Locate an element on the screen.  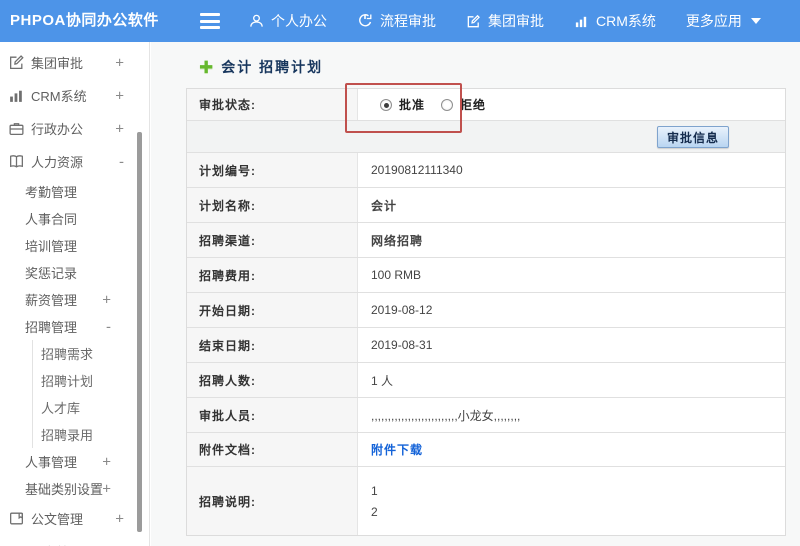
menu-process-approval: 流程审批 is located at coordinates (396, 21).